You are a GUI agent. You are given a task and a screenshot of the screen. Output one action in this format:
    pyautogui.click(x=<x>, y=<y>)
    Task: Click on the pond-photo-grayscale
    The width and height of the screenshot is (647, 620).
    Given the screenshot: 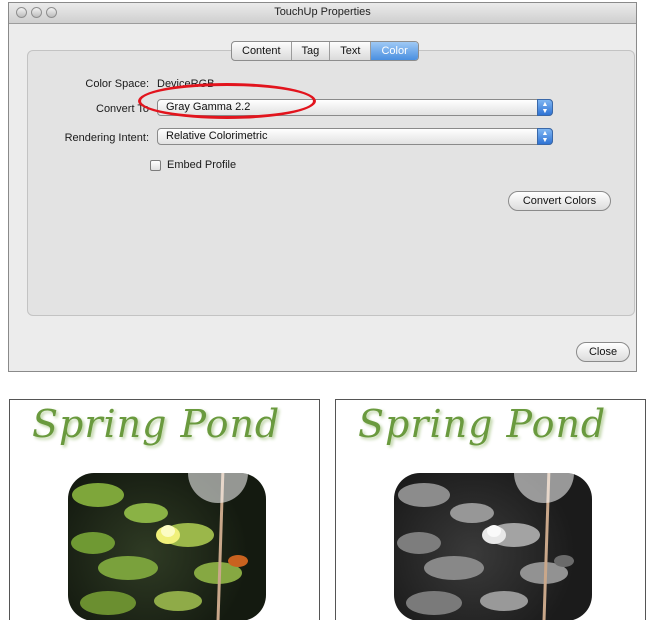 What is the action you would take?
    pyautogui.click(x=493, y=546)
    